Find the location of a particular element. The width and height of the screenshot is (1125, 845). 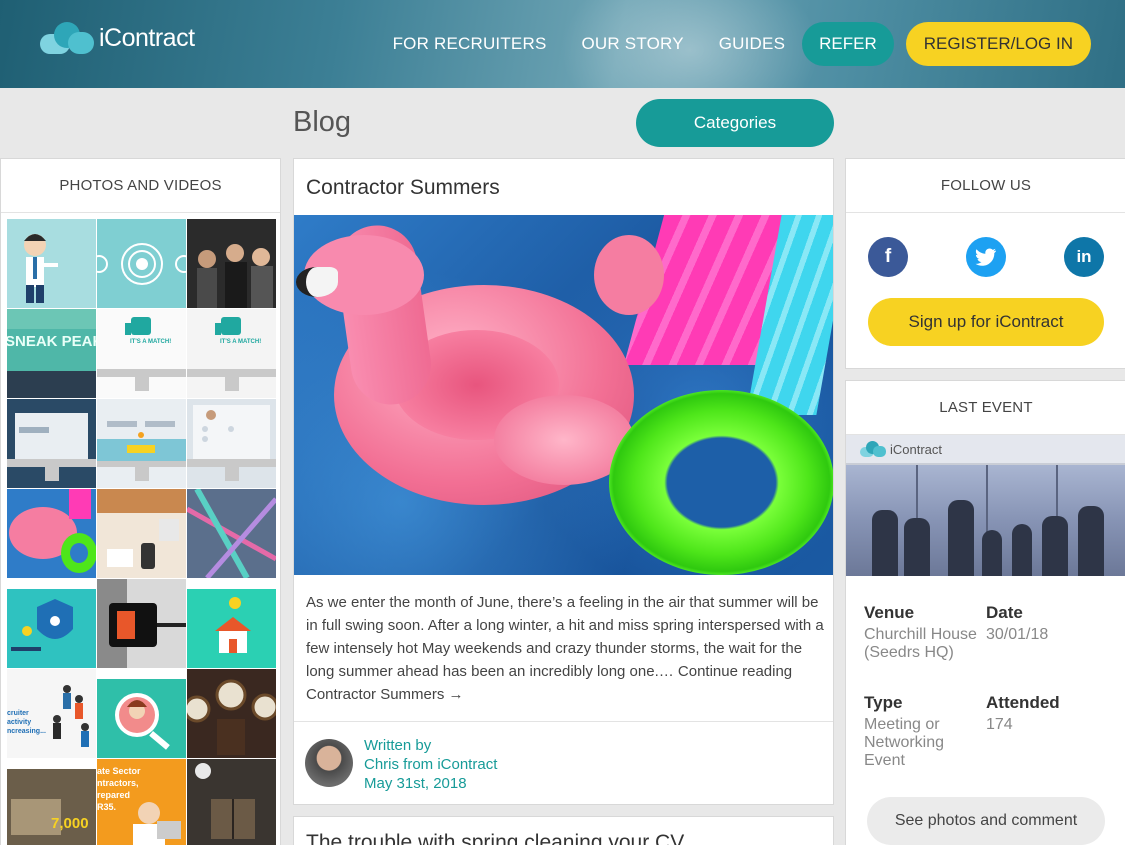

see-photos-button: See photos and comment is located at coordinates (986, 821).